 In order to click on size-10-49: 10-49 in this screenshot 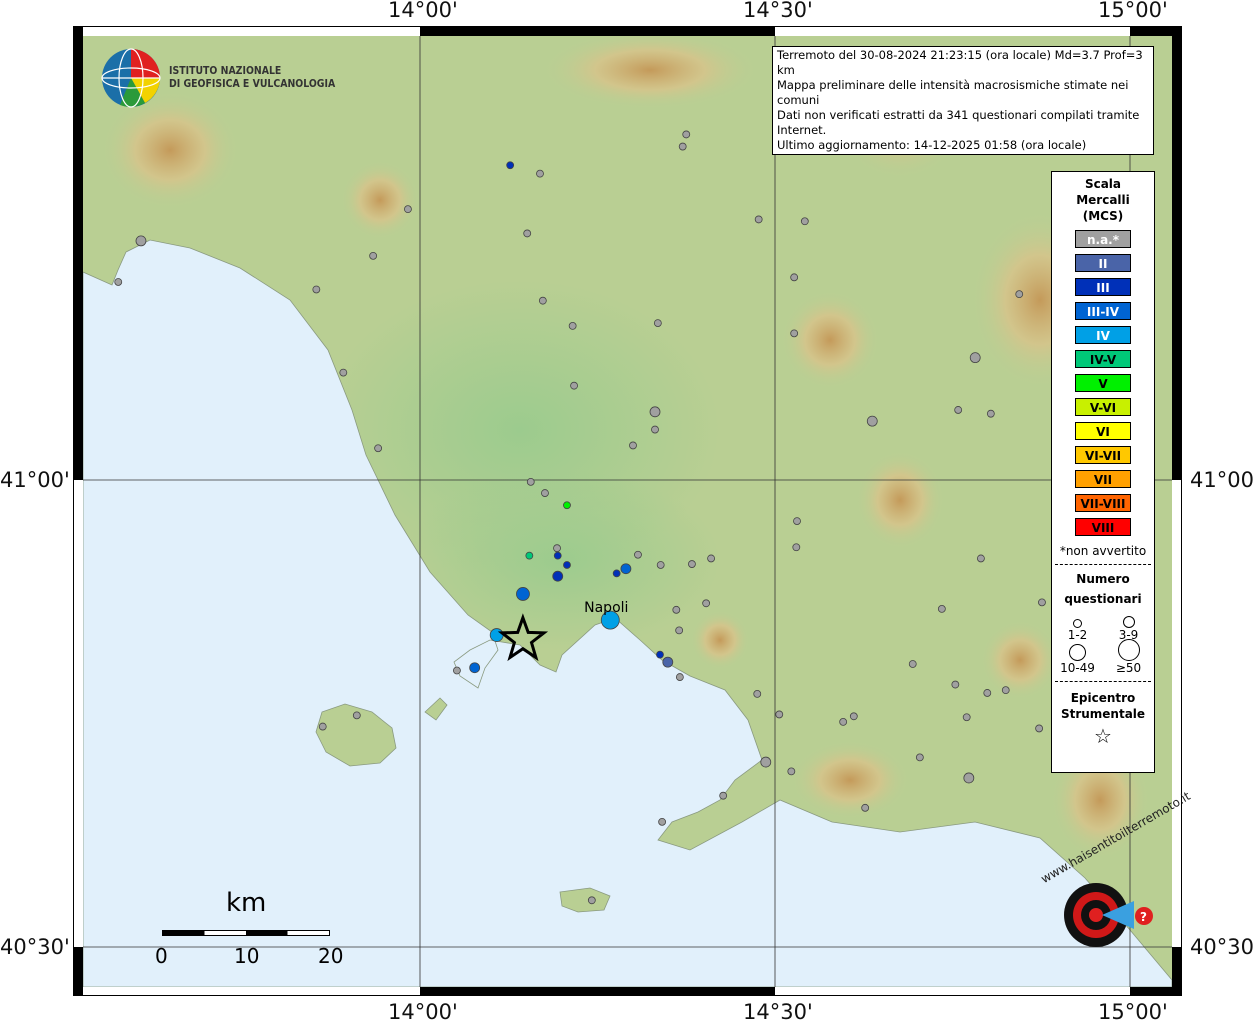, I will do `click(1077, 659)`.